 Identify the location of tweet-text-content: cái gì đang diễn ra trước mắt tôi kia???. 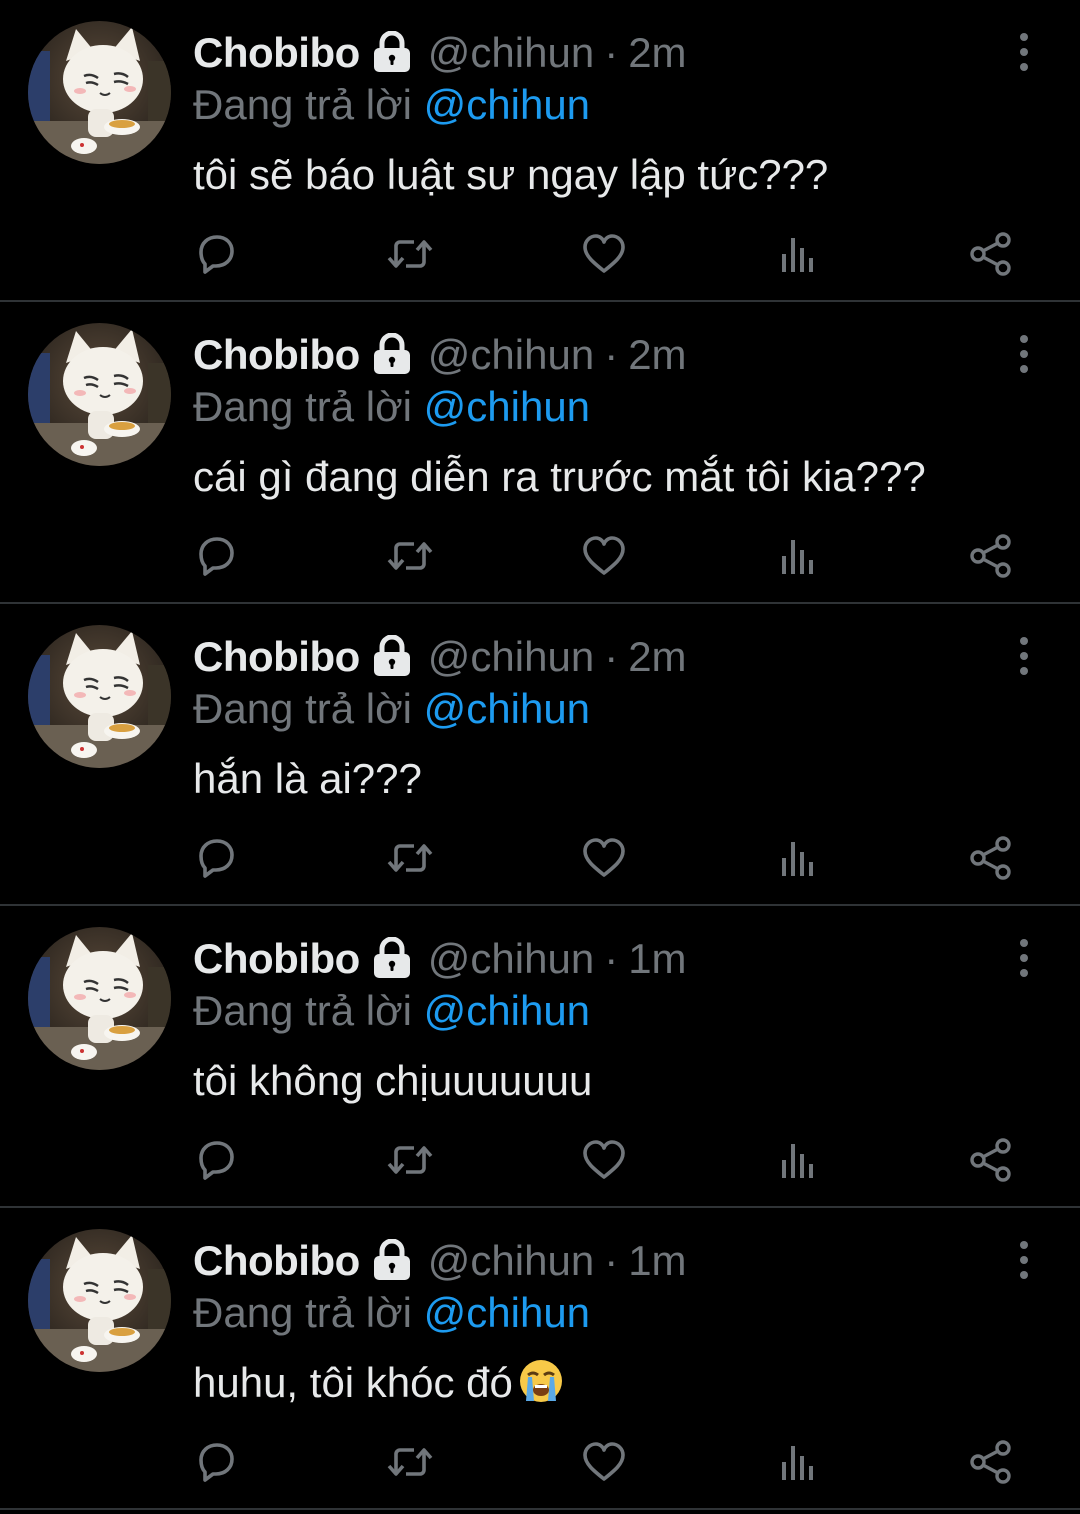
(559, 476).